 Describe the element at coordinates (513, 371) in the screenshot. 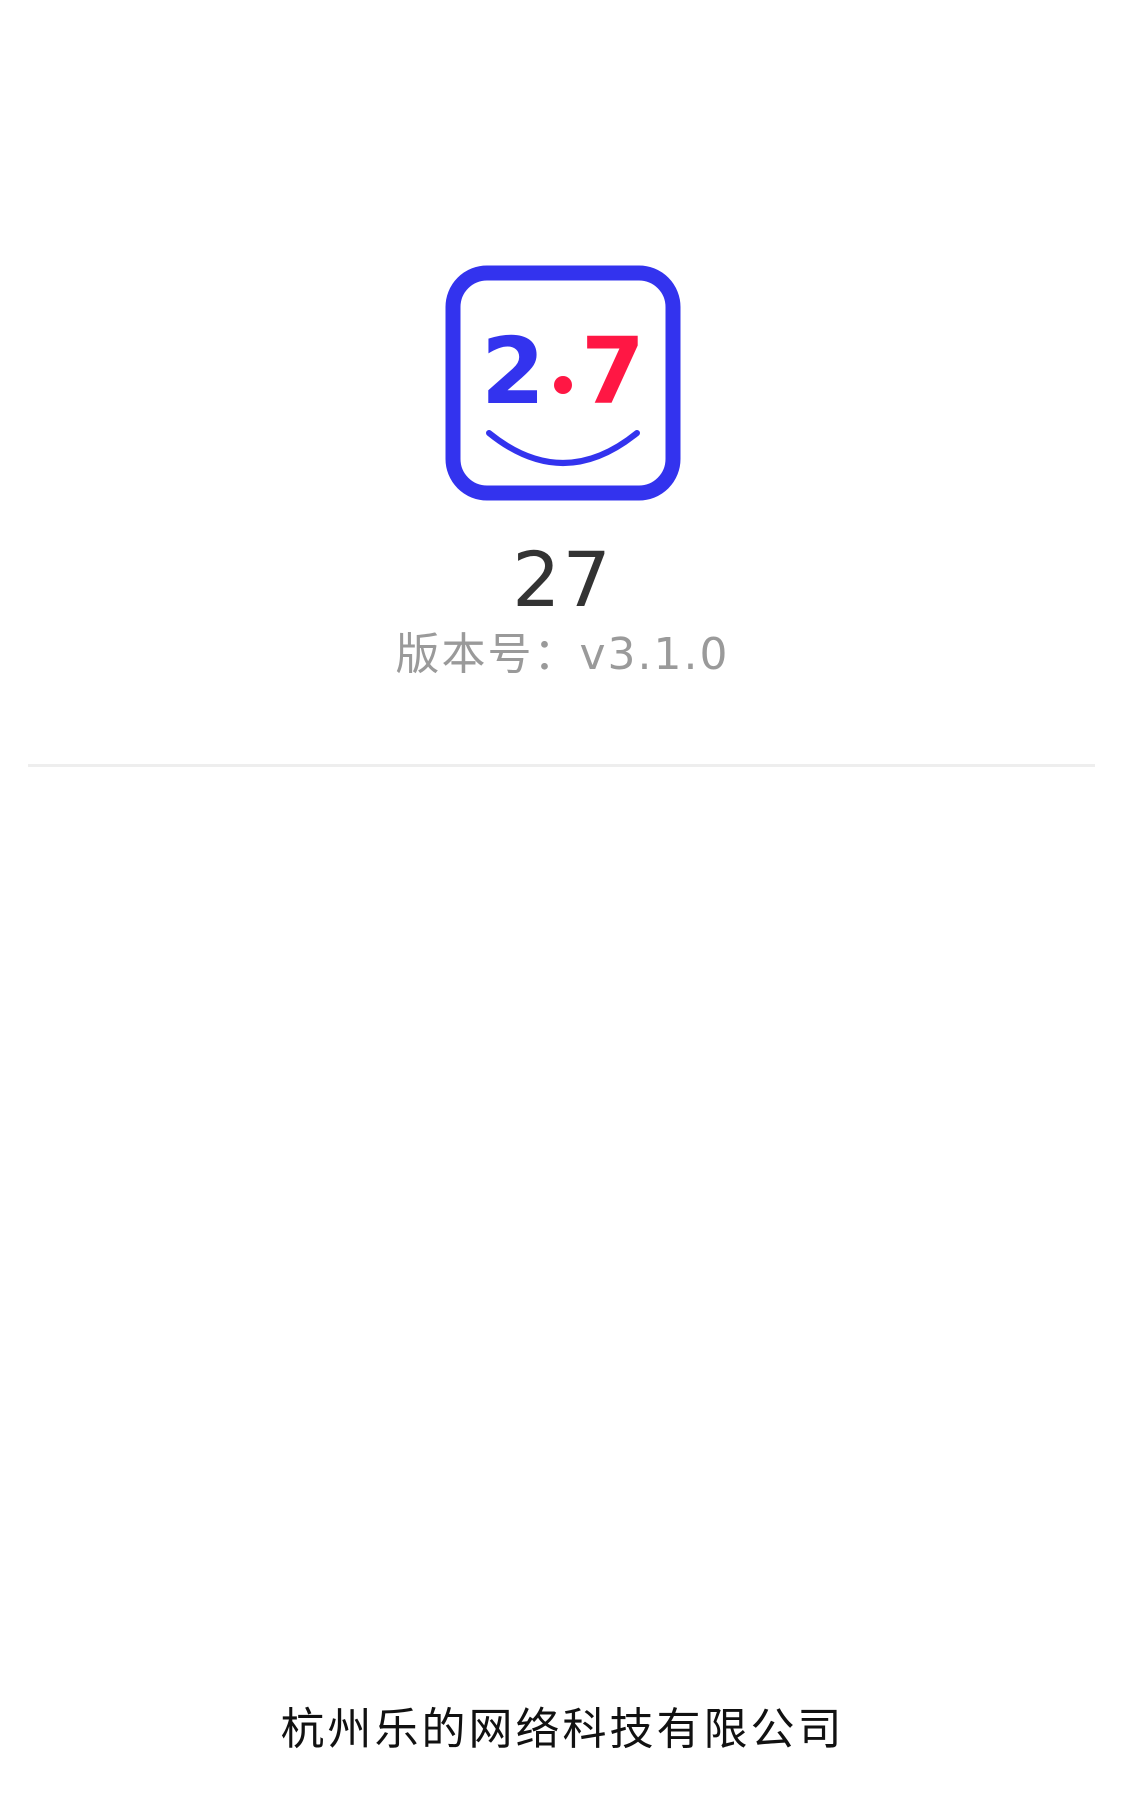

I see `logo-digit-left: 2` at that location.